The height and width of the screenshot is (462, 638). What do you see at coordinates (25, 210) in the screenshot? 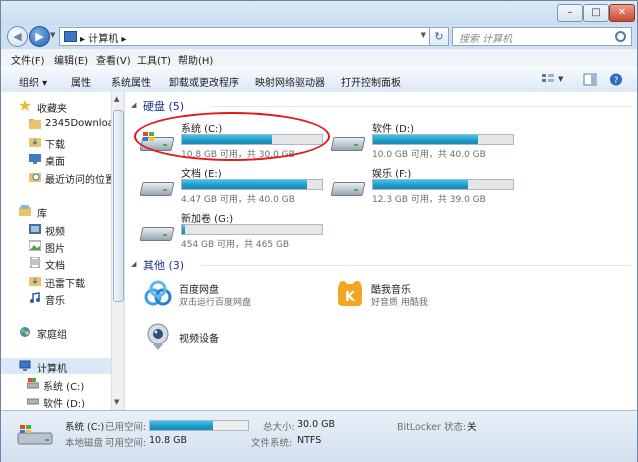
I see `library-icon` at bounding box center [25, 210].